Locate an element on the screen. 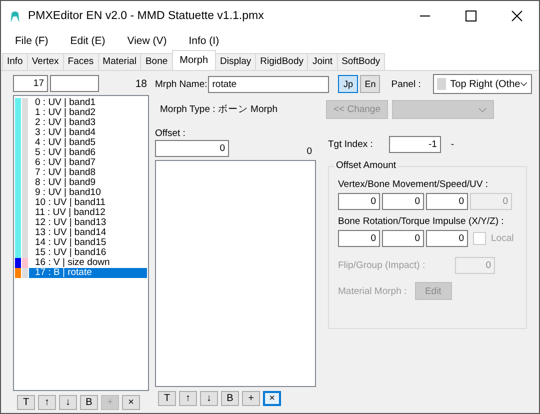  tab: Display is located at coordinates (235, 61).